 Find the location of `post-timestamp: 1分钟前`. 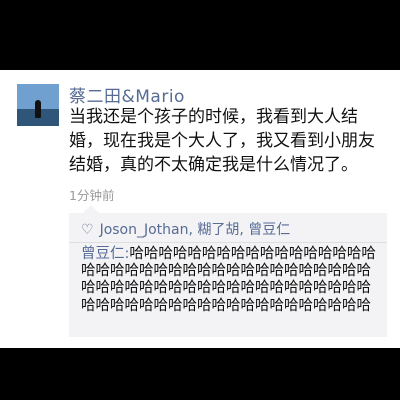

post-timestamp: 1分钟前 is located at coordinates (92, 195).